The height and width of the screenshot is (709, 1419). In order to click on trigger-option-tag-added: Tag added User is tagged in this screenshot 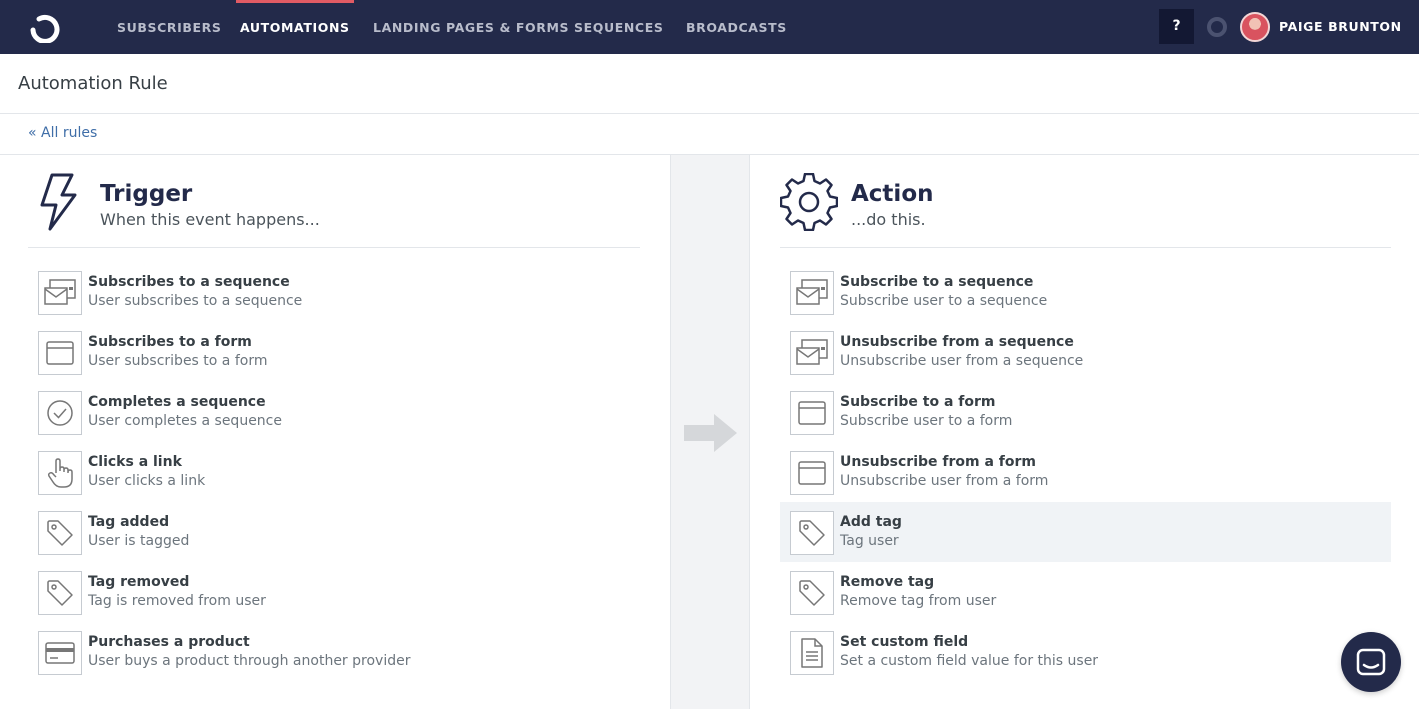, I will do `click(334, 532)`.